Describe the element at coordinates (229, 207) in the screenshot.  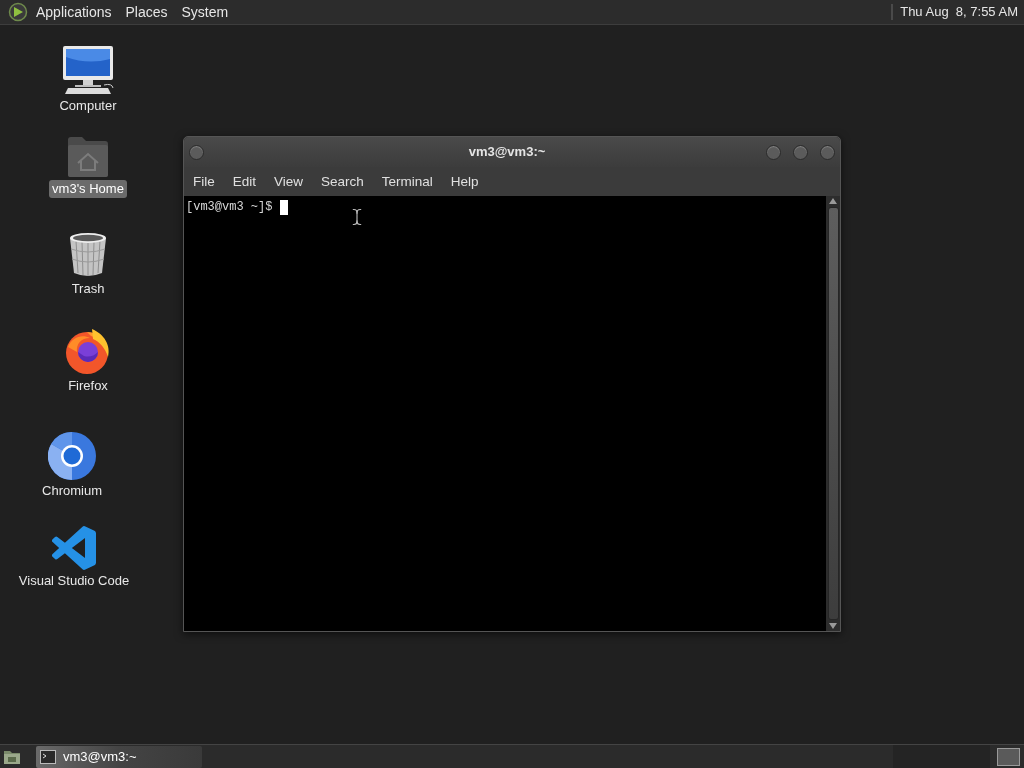
I see `terminal-prompt: [vm3@vm3 ~]$` at that location.